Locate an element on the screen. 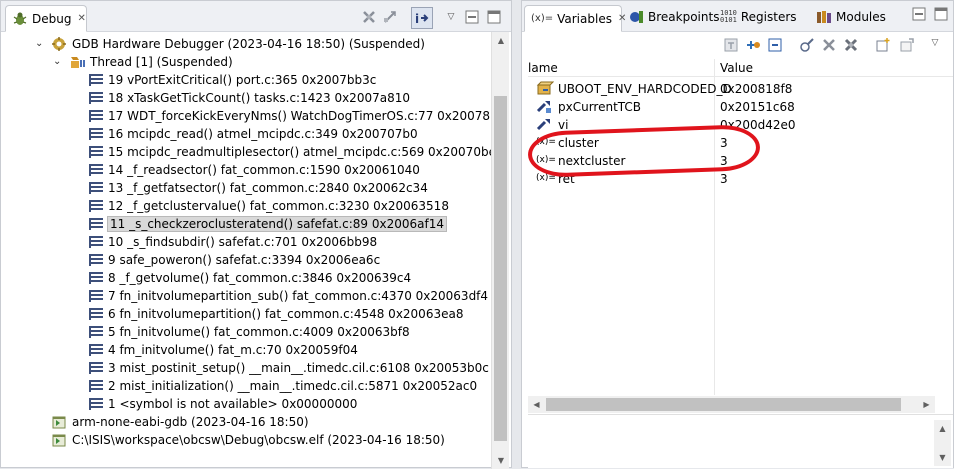  close-icon: ✕ is located at coordinates (81, 18).